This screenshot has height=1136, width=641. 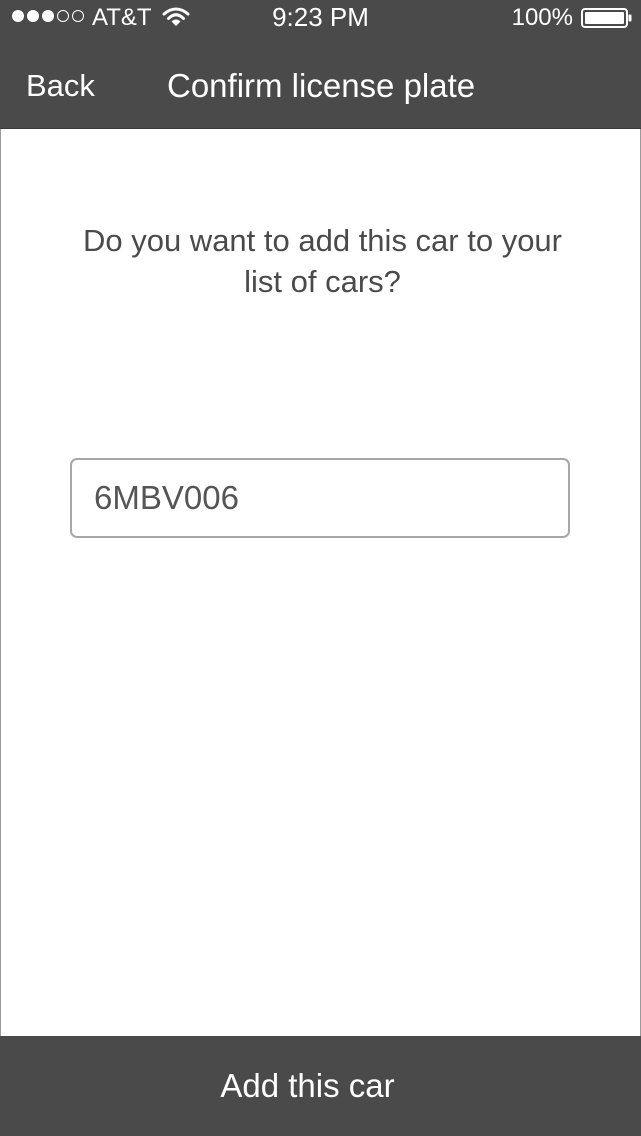 What do you see at coordinates (542, 17) in the screenshot?
I see `battery-percentage: 100%` at bounding box center [542, 17].